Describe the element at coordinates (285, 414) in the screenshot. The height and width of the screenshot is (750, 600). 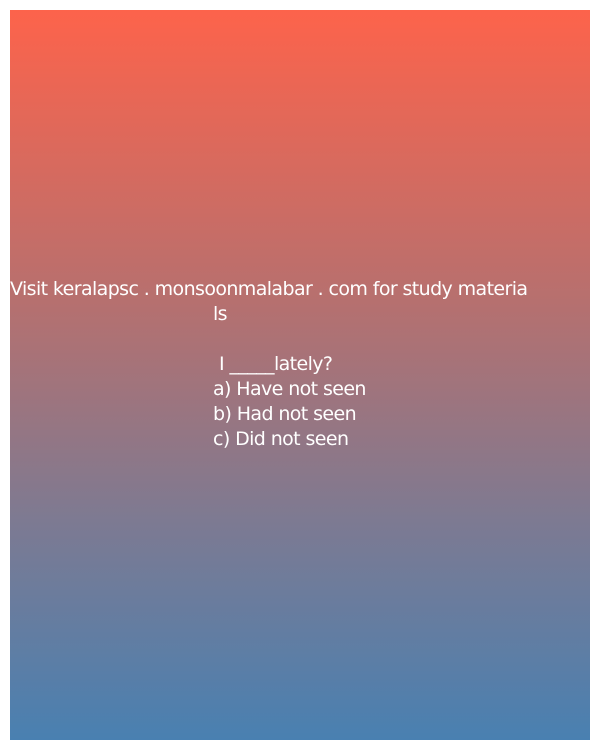
I see `option-b: b) Had not seen` at that location.